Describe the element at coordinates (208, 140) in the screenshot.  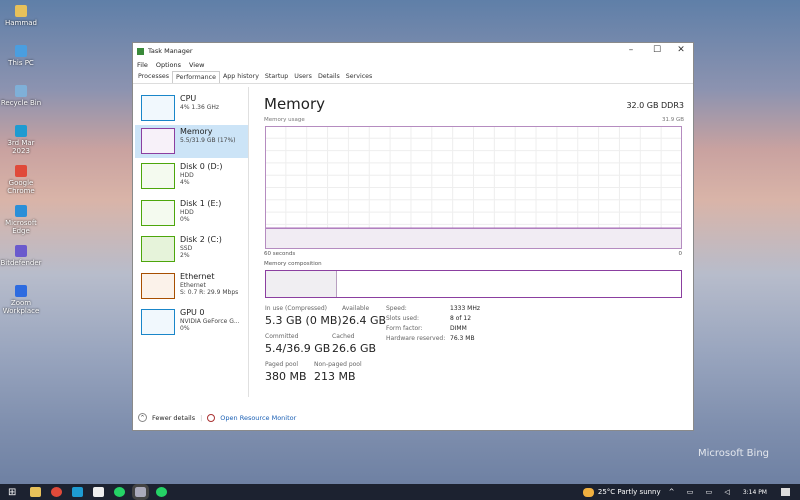
I see `sidebar-item-detail: 5.5/31.9 GB (17%)` at that location.